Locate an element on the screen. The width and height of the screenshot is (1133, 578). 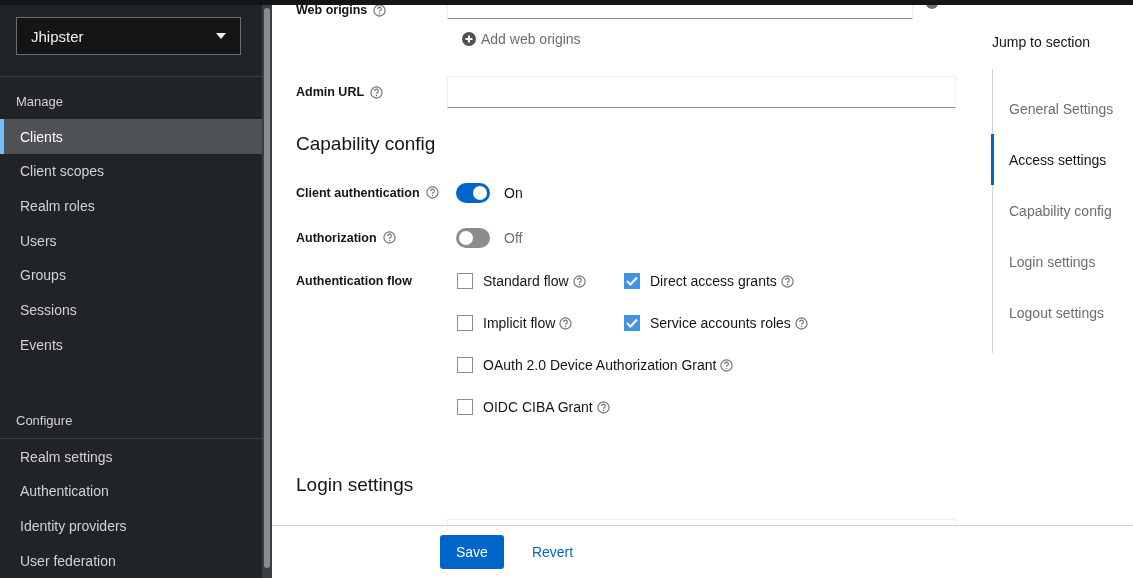
checkbox-label: Implicit flow is located at coordinates (519, 323).